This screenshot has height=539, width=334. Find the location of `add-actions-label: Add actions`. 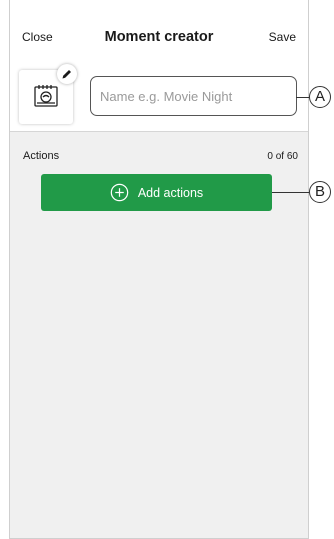

add-actions-label: Add actions is located at coordinates (170, 192).